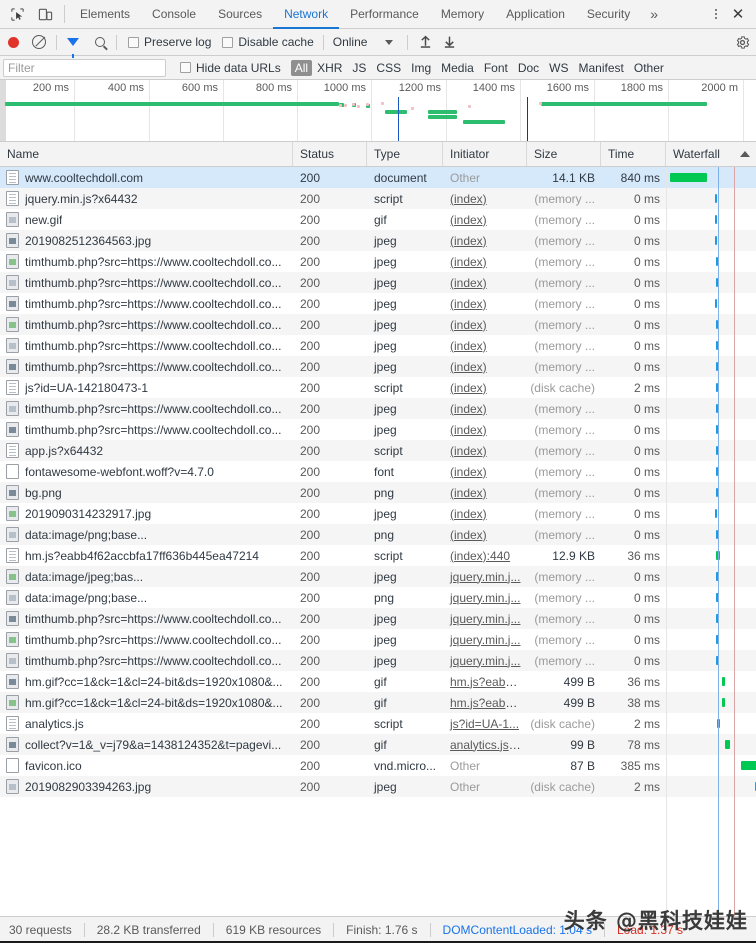  Describe the element at coordinates (359, 68) in the screenshot. I see `type-filter-js: JS` at that location.